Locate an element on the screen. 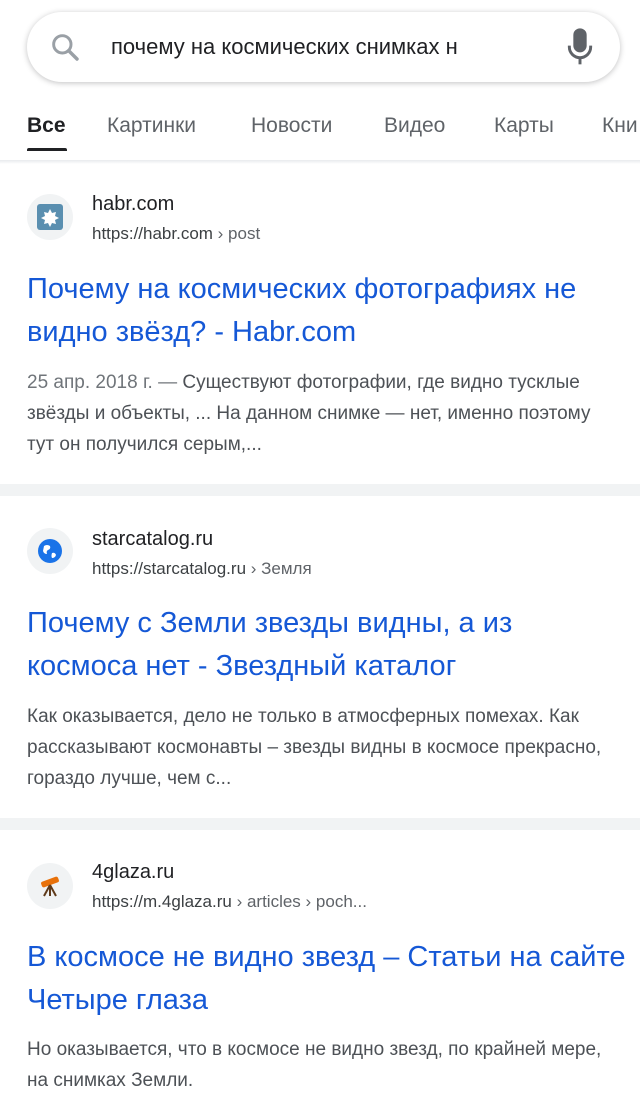 The image size is (640, 1114). result-date: 25 апр. 2018 г. — is located at coordinates (105, 382).